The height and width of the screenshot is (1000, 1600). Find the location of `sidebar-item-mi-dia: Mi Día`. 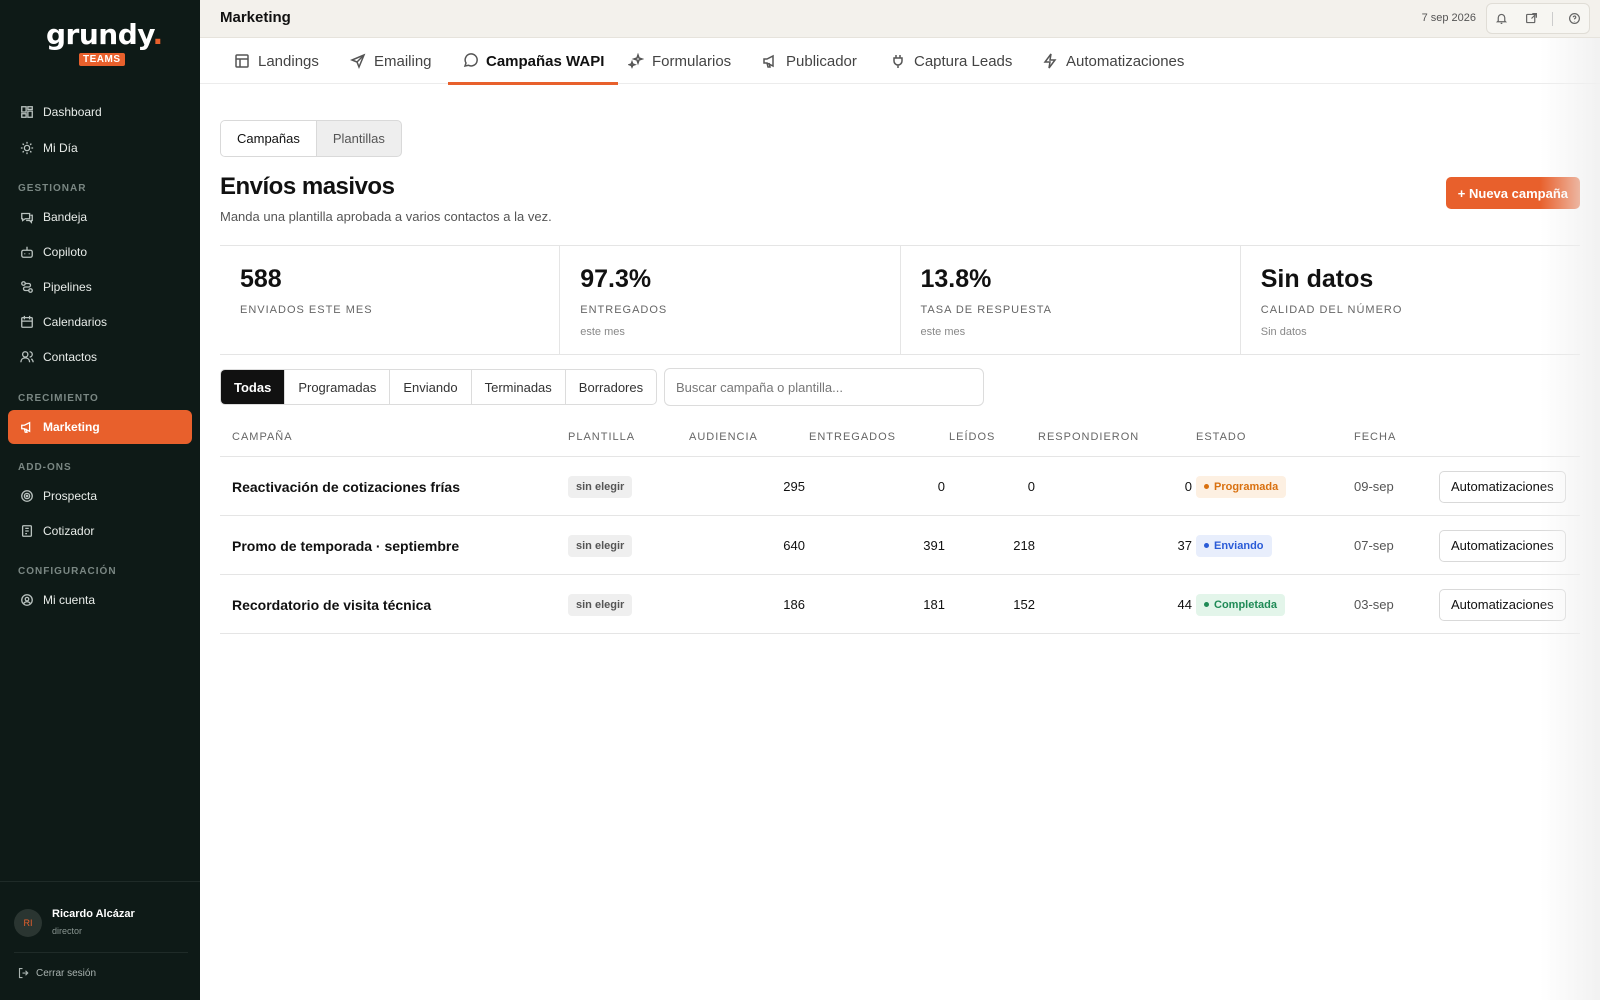

sidebar-item-mi-dia: Mi Día is located at coordinates (100, 148).